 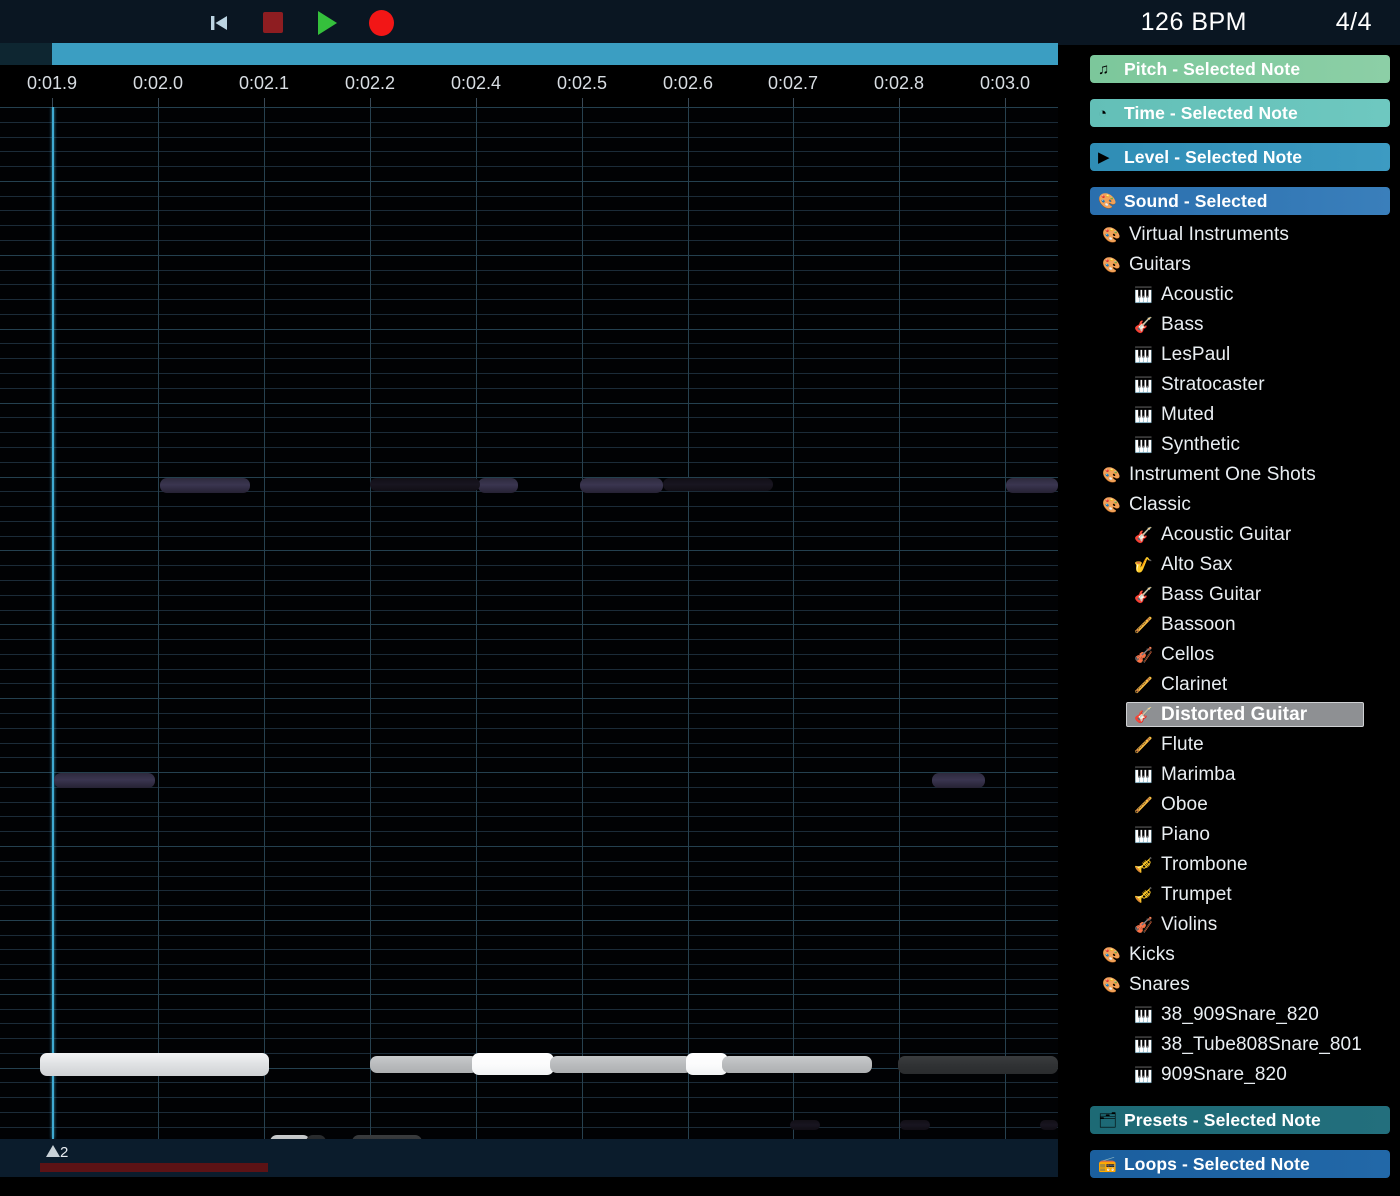 I want to click on tree-item-acoustic-guitar: 🎸 Acoustic Guitar, so click(x=1229, y=535).